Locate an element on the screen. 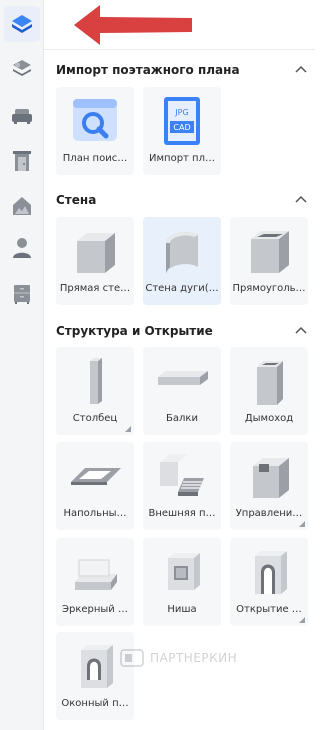  blue-layers-icon is located at coordinates (22, 24).